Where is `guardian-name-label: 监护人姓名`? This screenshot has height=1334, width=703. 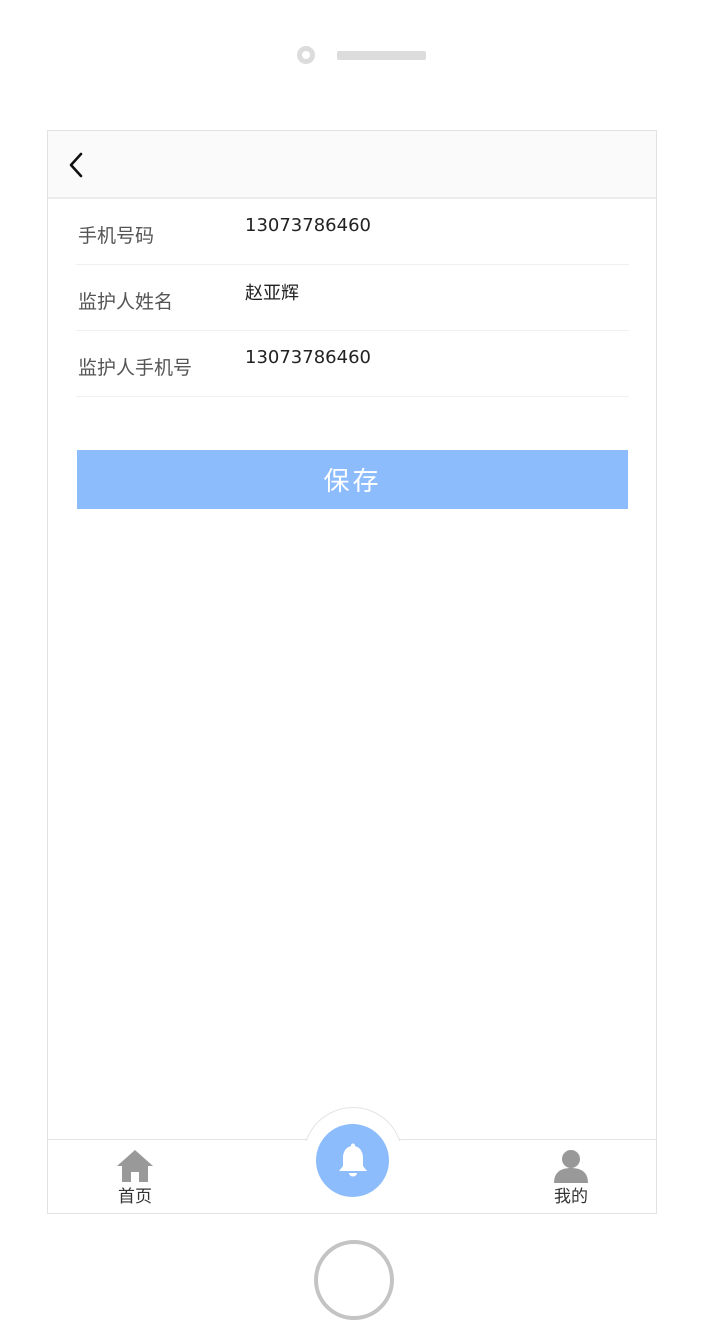
guardian-name-label: 监护人姓名 is located at coordinates (126, 302).